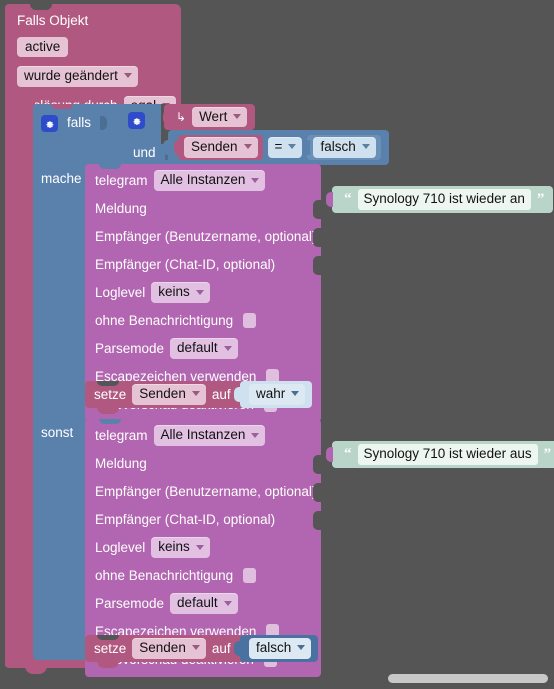  I want to click on comparison-right-operand: falsch, so click(342, 147).